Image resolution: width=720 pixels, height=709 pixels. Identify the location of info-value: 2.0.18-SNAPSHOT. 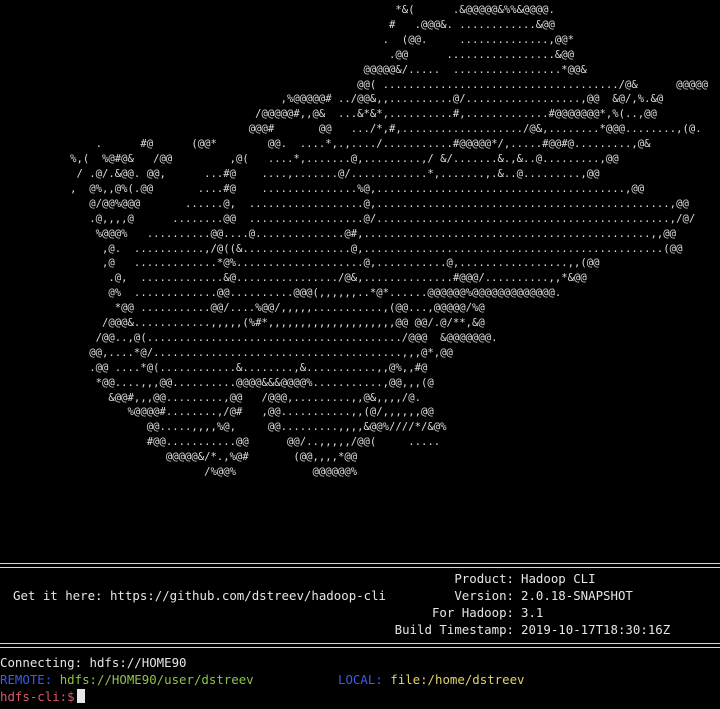
(577, 595).